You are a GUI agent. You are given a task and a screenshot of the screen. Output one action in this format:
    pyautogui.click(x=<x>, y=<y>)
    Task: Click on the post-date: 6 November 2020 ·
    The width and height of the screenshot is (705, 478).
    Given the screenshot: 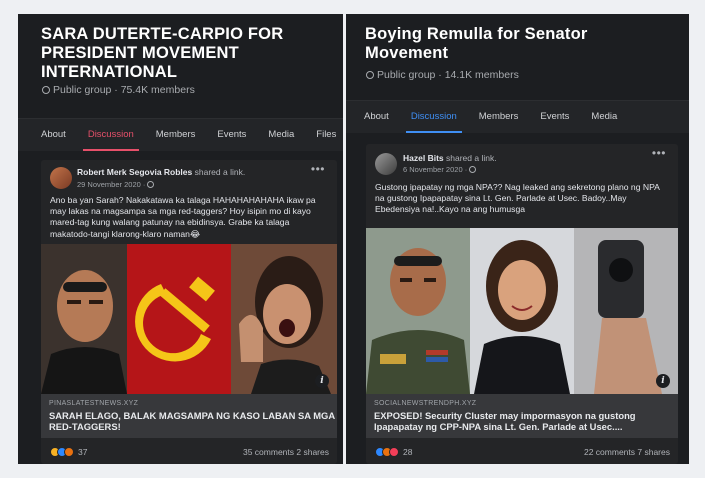 What is the action you would take?
    pyautogui.click(x=440, y=169)
    